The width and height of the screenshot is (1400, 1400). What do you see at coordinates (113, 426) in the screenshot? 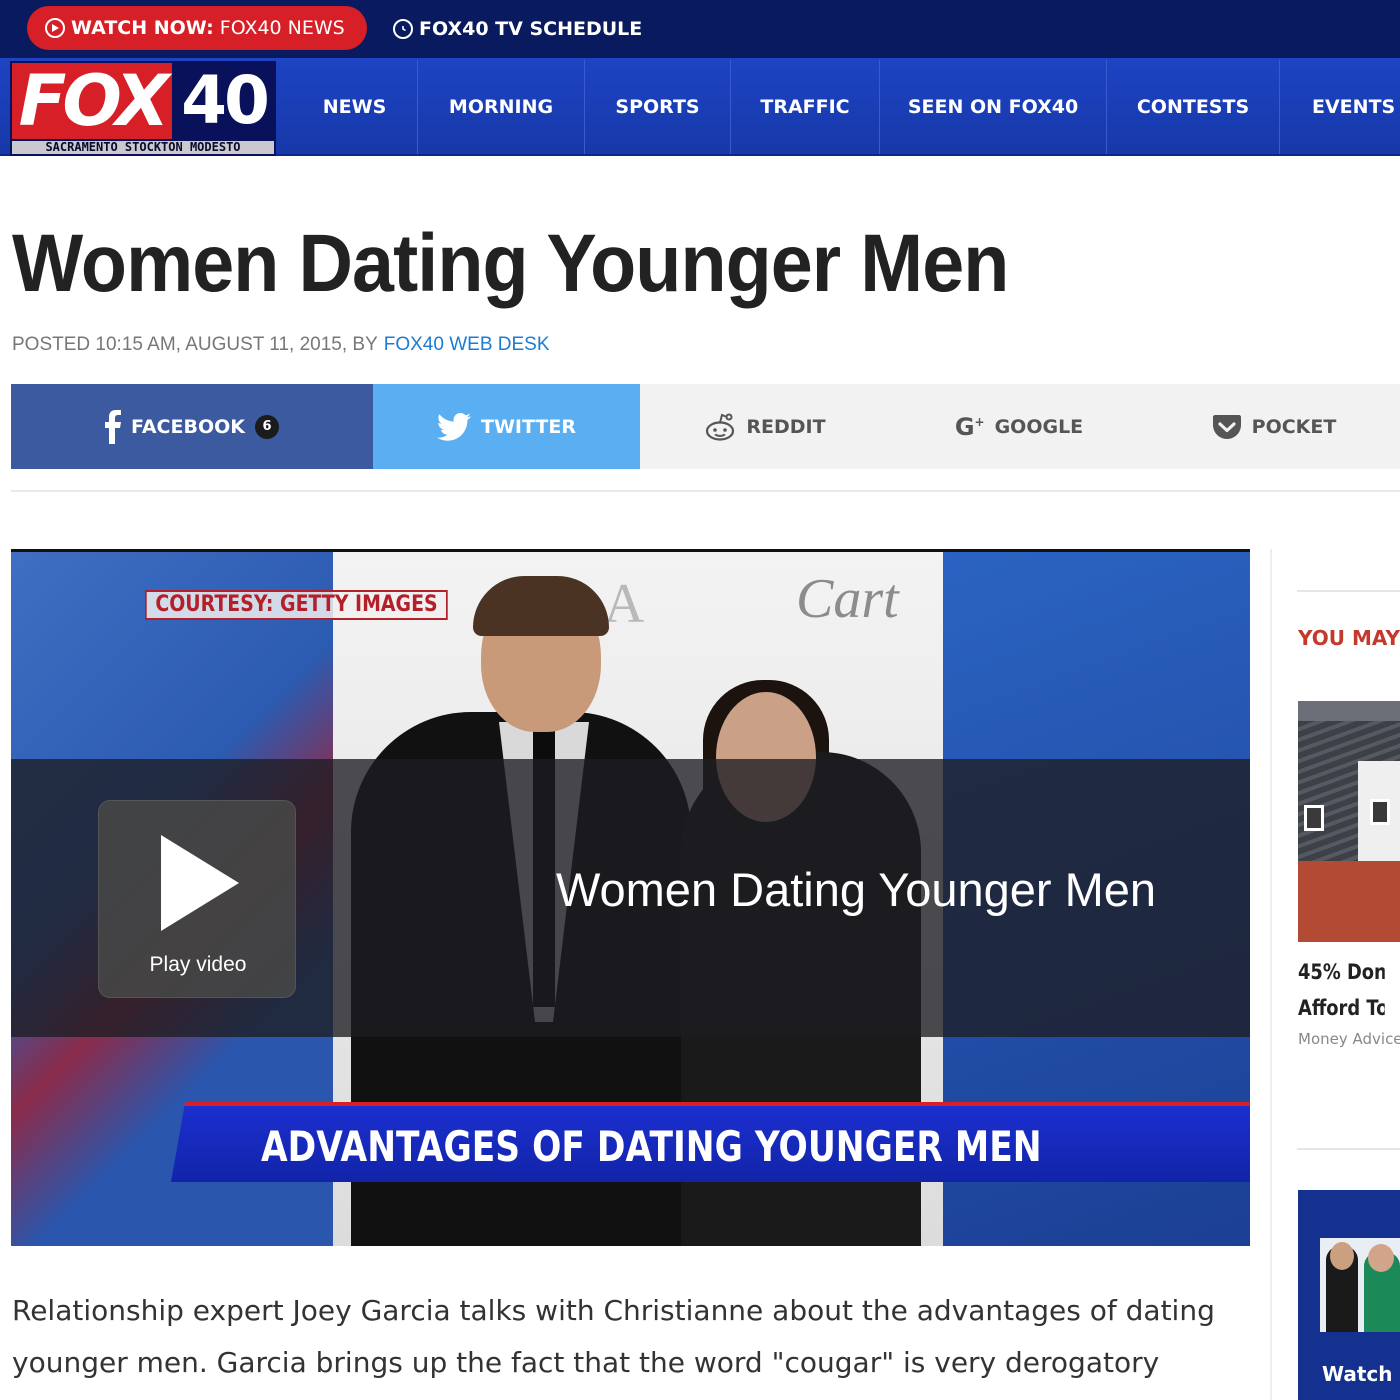
I see `facebook-icon` at bounding box center [113, 426].